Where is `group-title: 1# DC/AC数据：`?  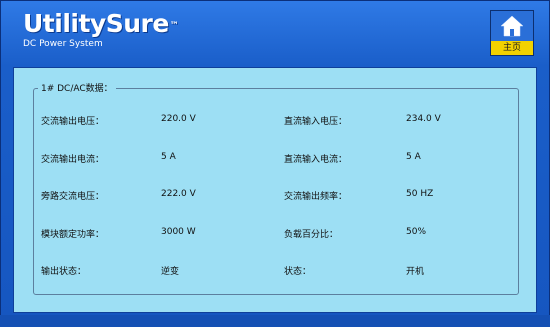
group-title: 1# DC/AC数据： is located at coordinates (77, 87).